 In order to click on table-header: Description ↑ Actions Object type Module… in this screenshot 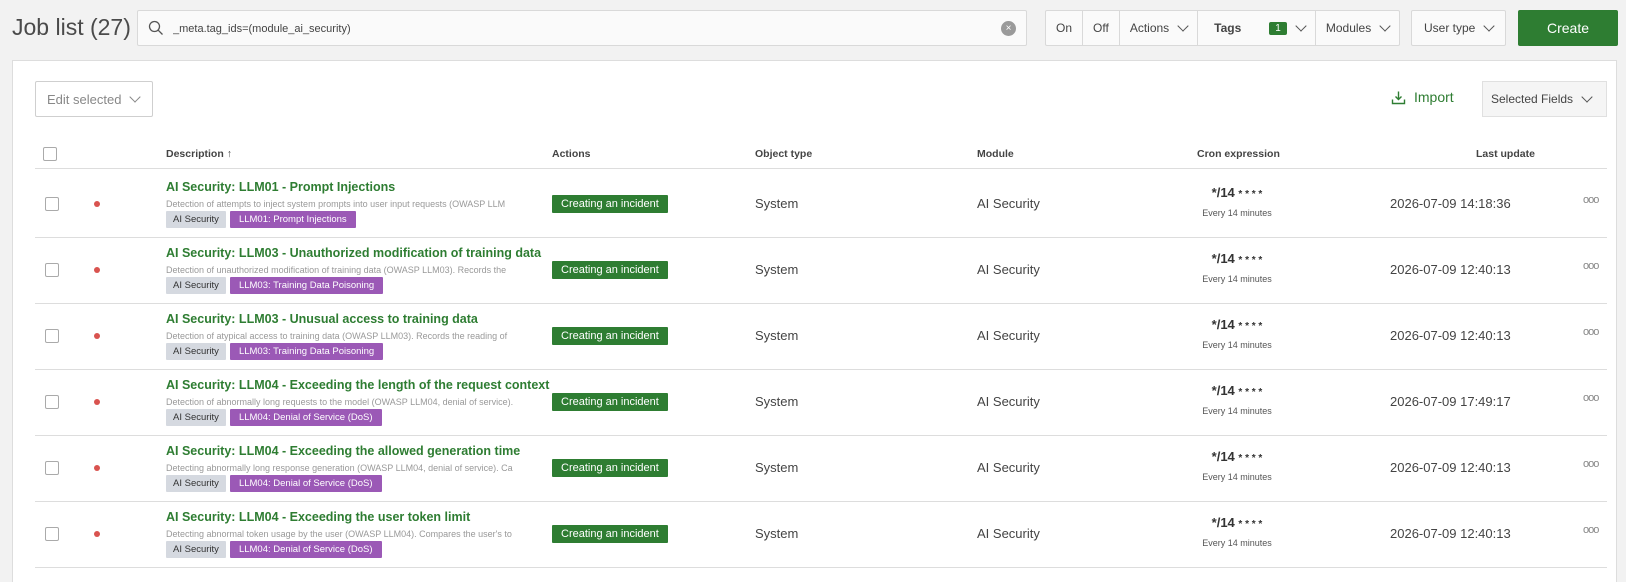, I will do `click(821, 155)`.